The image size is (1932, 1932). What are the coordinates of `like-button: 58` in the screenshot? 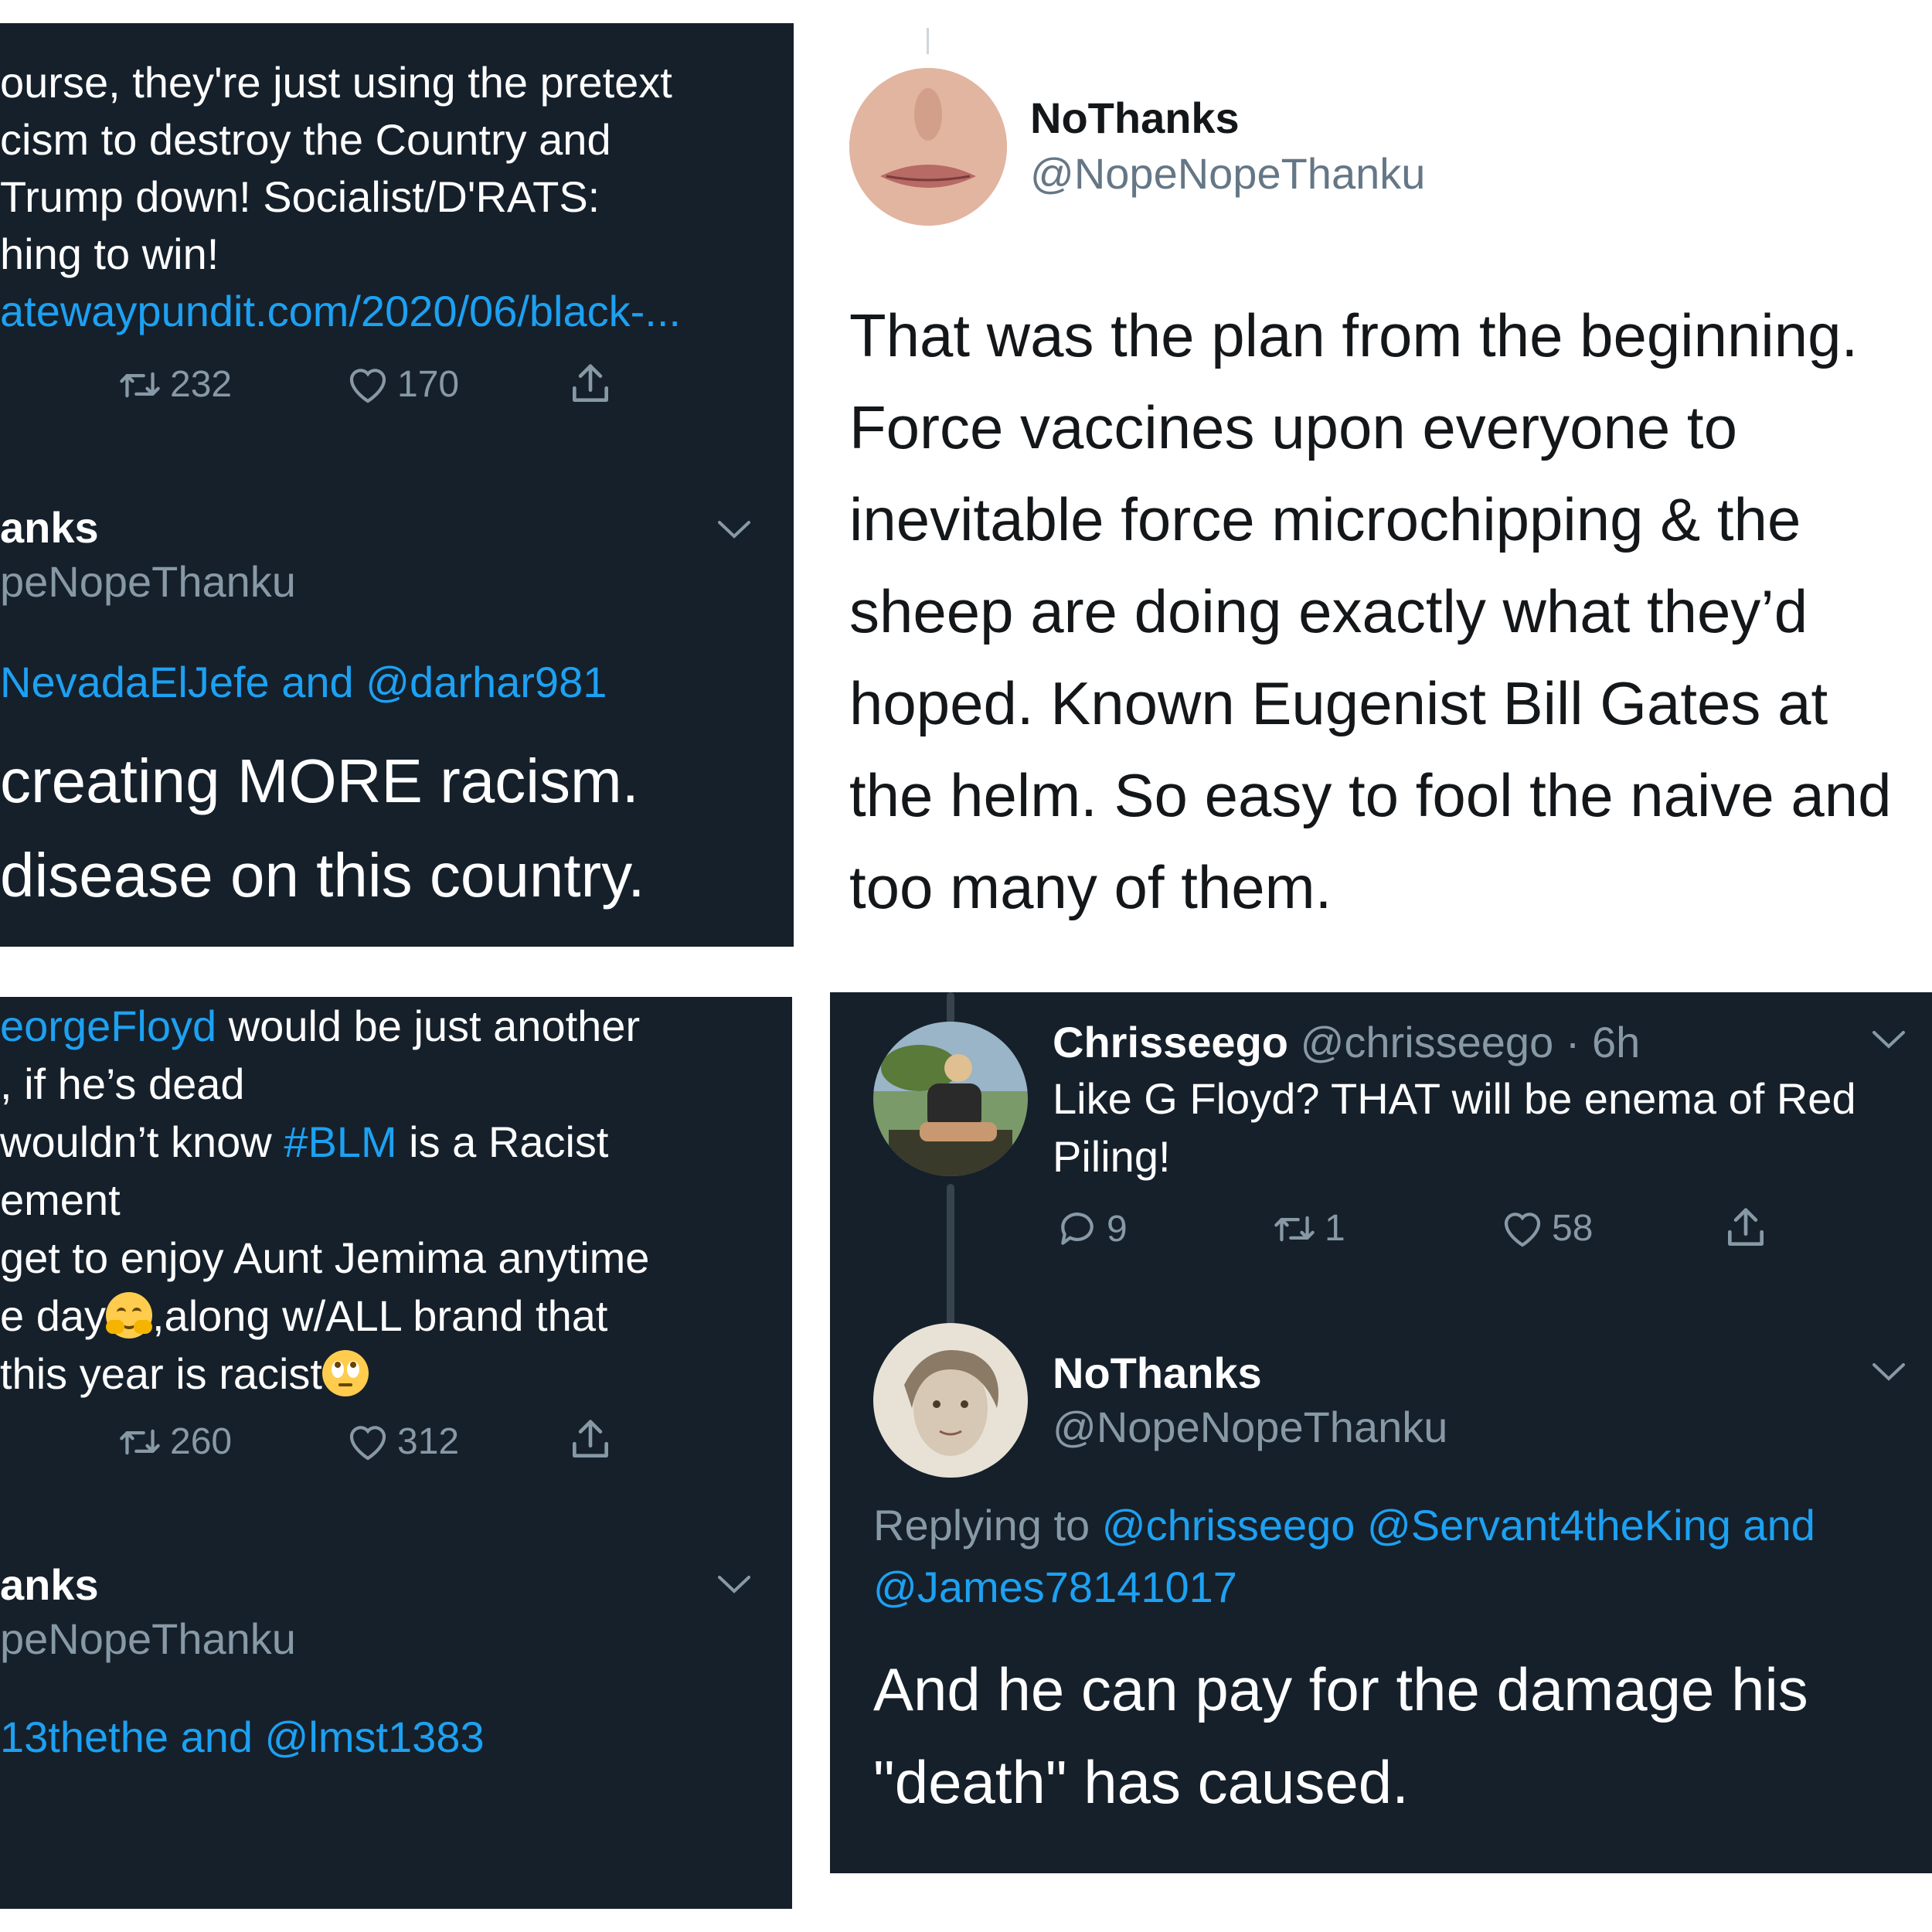 It's located at (1547, 1228).